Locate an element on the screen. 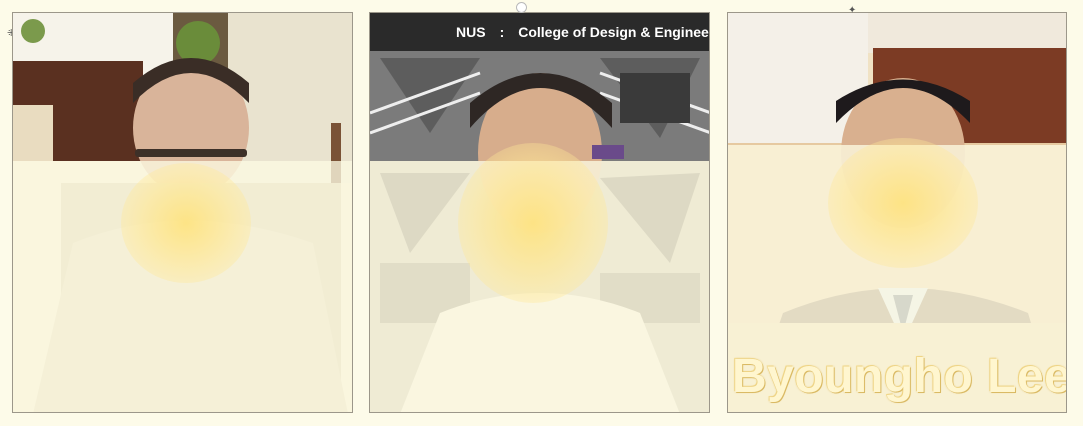 The width and height of the screenshot is (1083, 426). meeting-banner: NUS: College of Design & Engineeri is located at coordinates (539, 32).